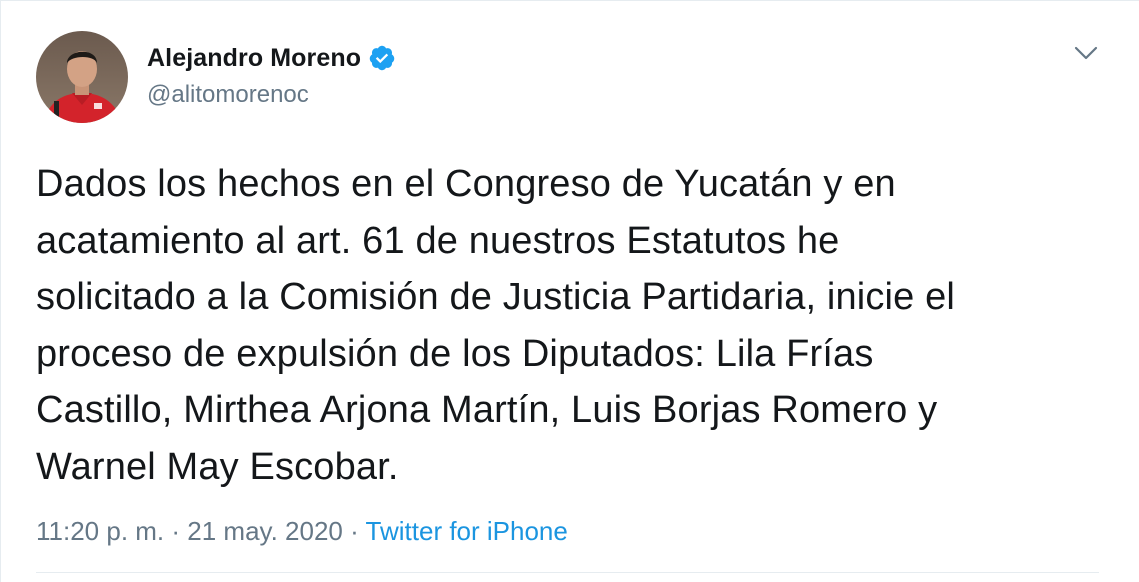 The height and width of the screenshot is (582, 1139). Describe the element at coordinates (567, 572) in the screenshot. I see `divider` at that location.